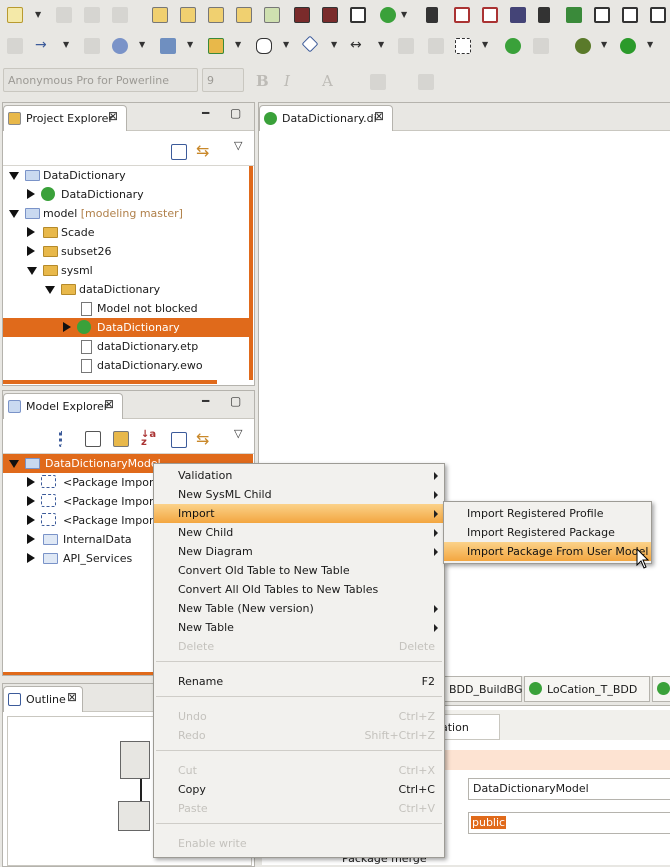  What do you see at coordinates (109, 404) in the screenshot?
I see `model-explorer-close-icon: ⊠` at bounding box center [109, 404].